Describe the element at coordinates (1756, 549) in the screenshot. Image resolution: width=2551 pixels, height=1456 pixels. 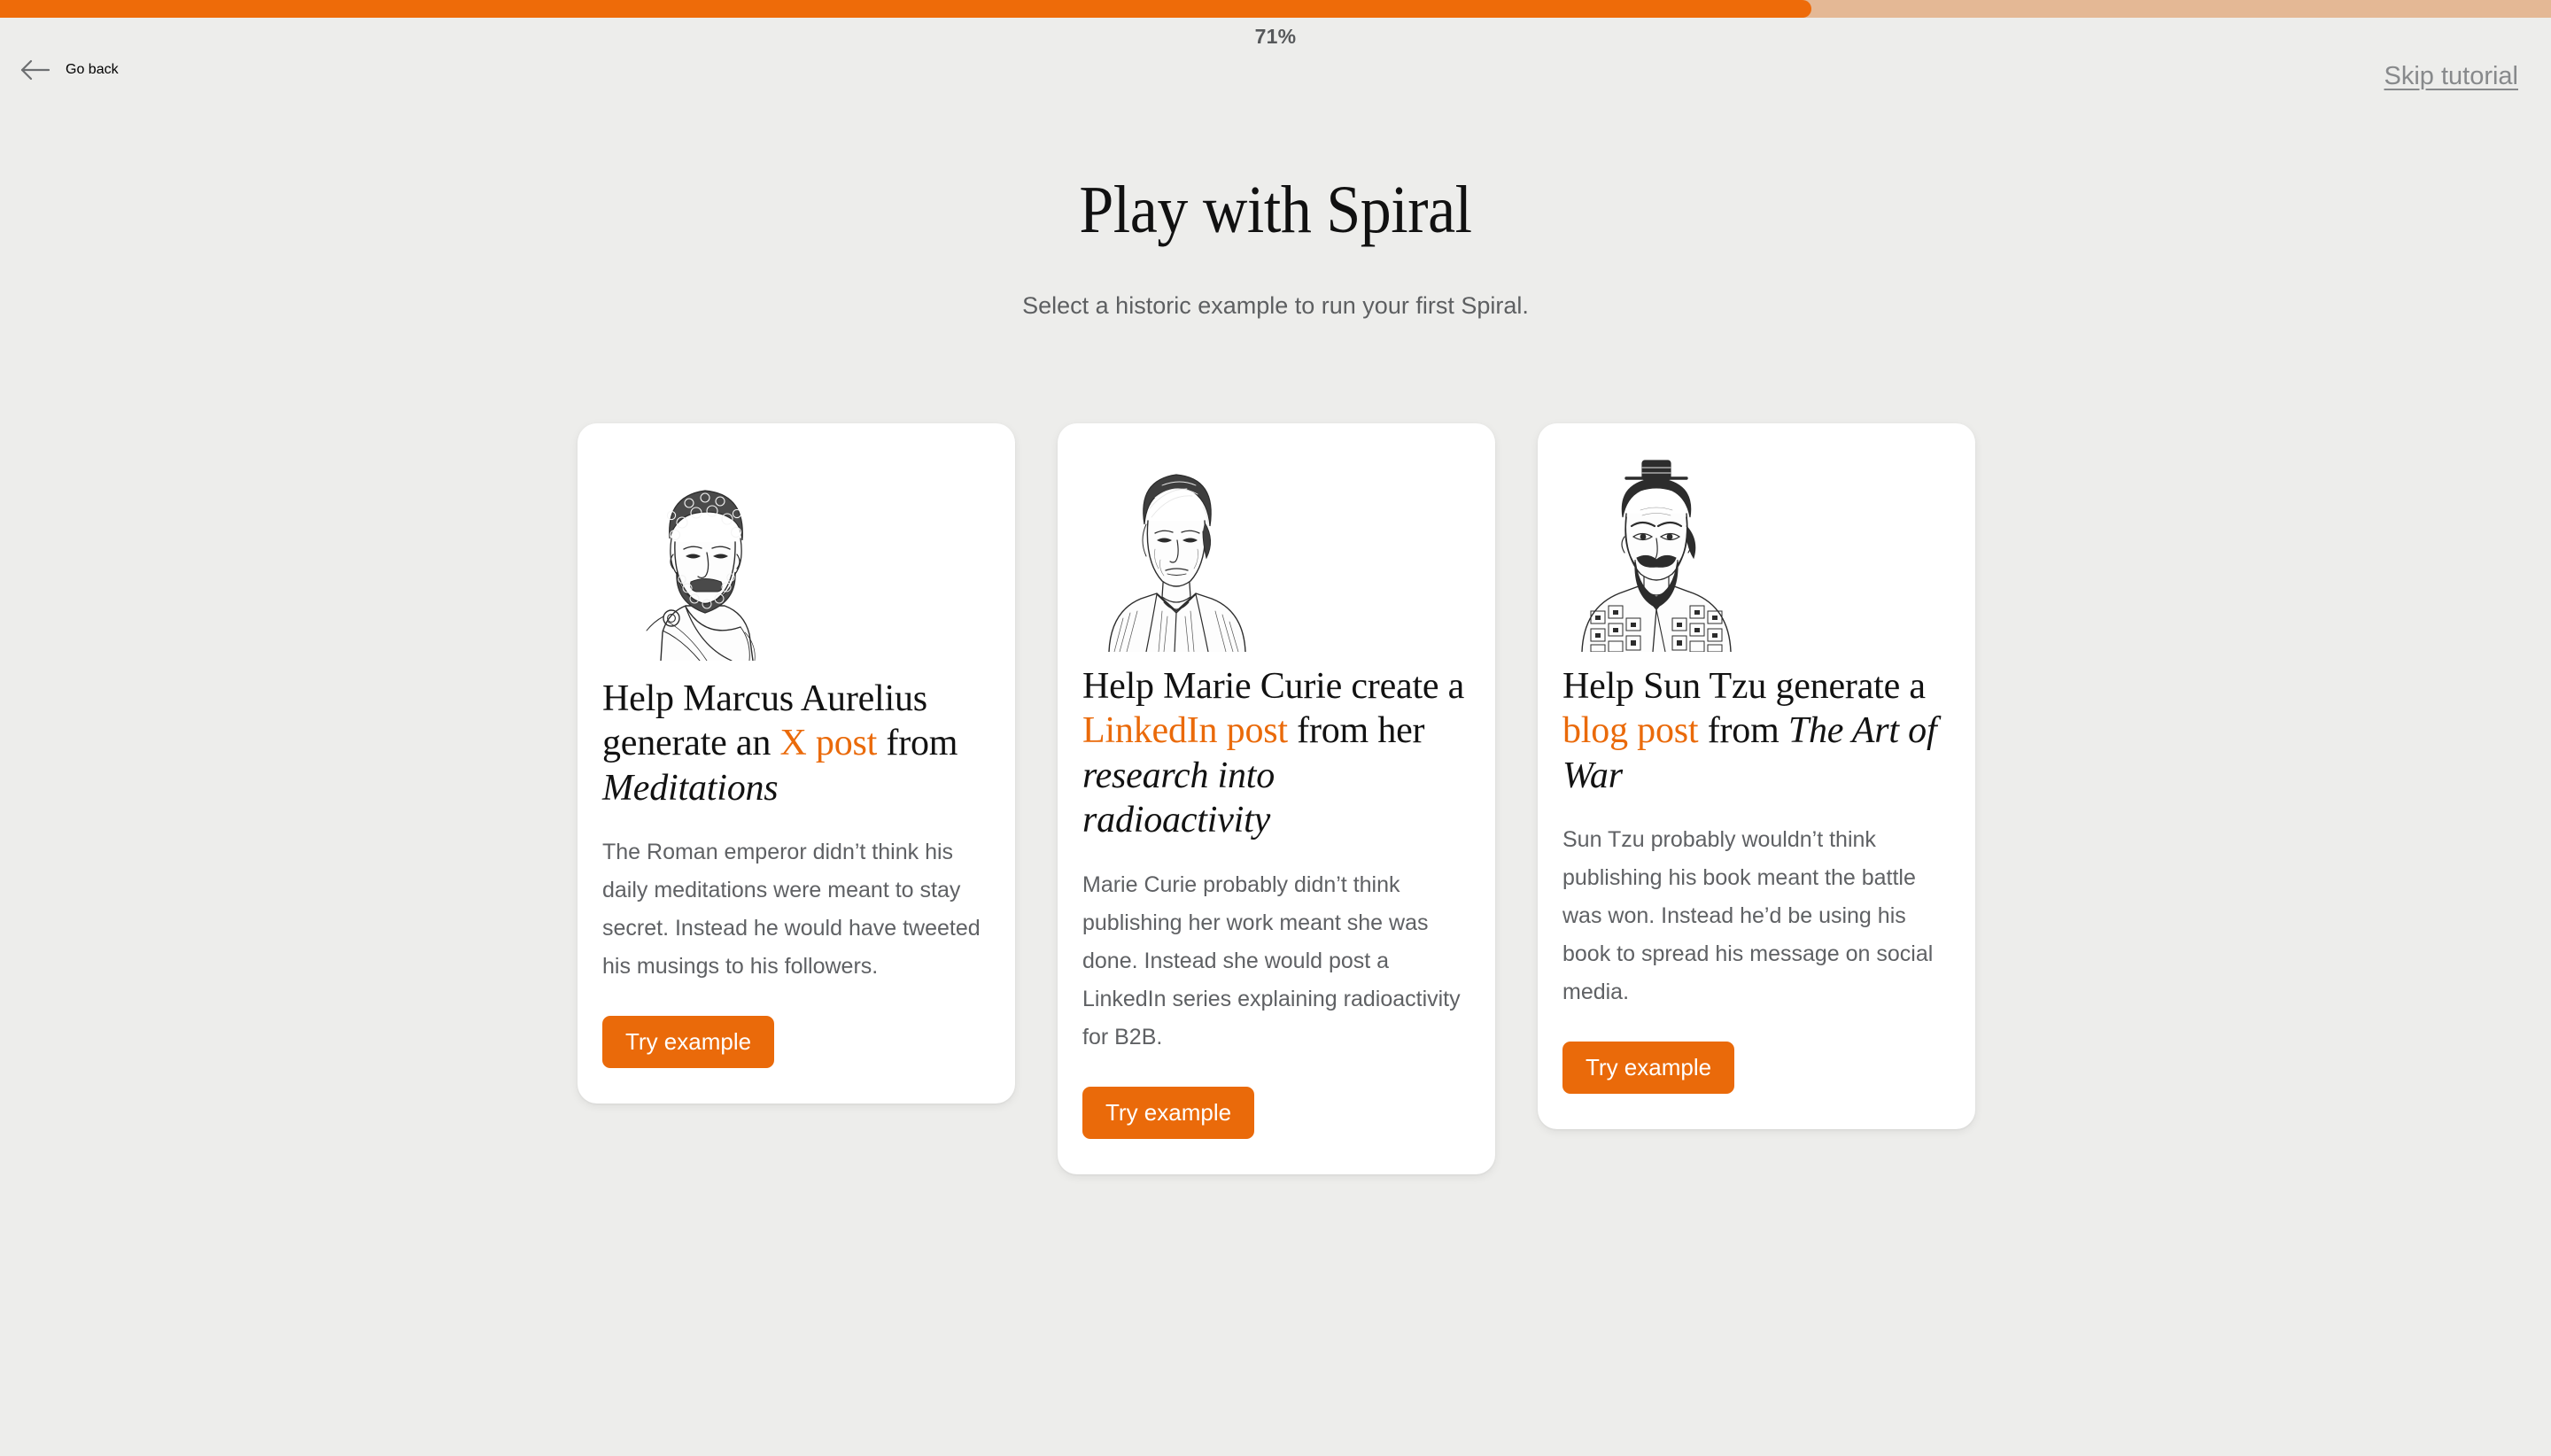
I see `sun-tzu-portrait` at that location.